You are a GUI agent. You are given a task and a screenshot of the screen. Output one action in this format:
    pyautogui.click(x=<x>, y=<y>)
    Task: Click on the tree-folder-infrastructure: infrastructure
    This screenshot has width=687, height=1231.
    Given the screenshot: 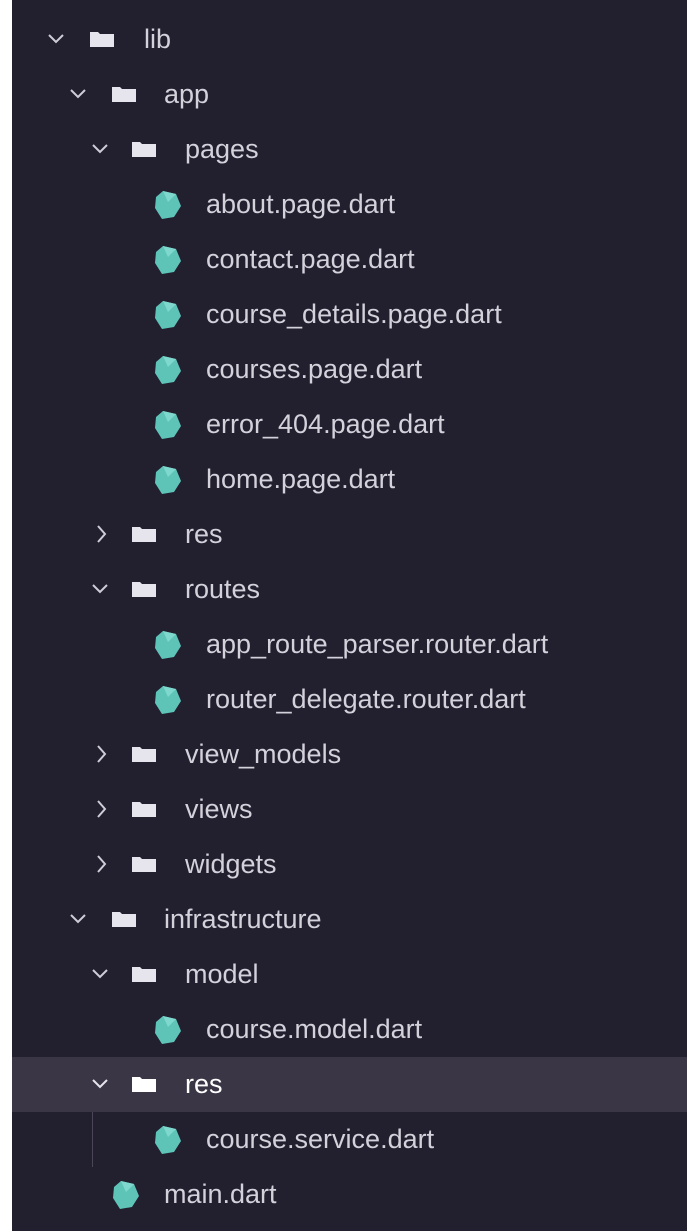 What is the action you would take?
    pyautogui.click(x=349, y=919)
    